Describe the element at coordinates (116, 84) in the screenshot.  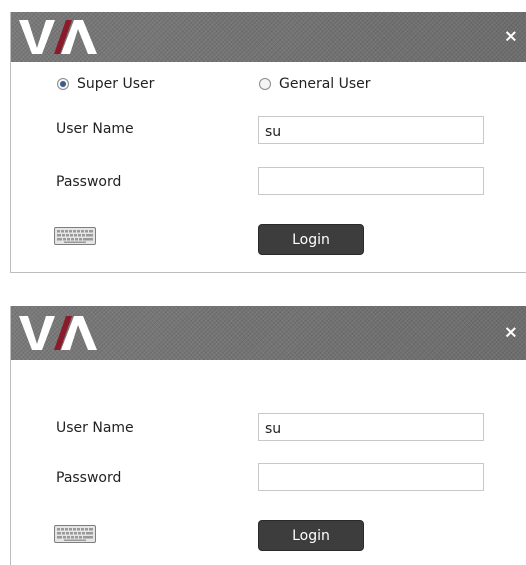
I see `radio-label-super-user: Super User` at that location.